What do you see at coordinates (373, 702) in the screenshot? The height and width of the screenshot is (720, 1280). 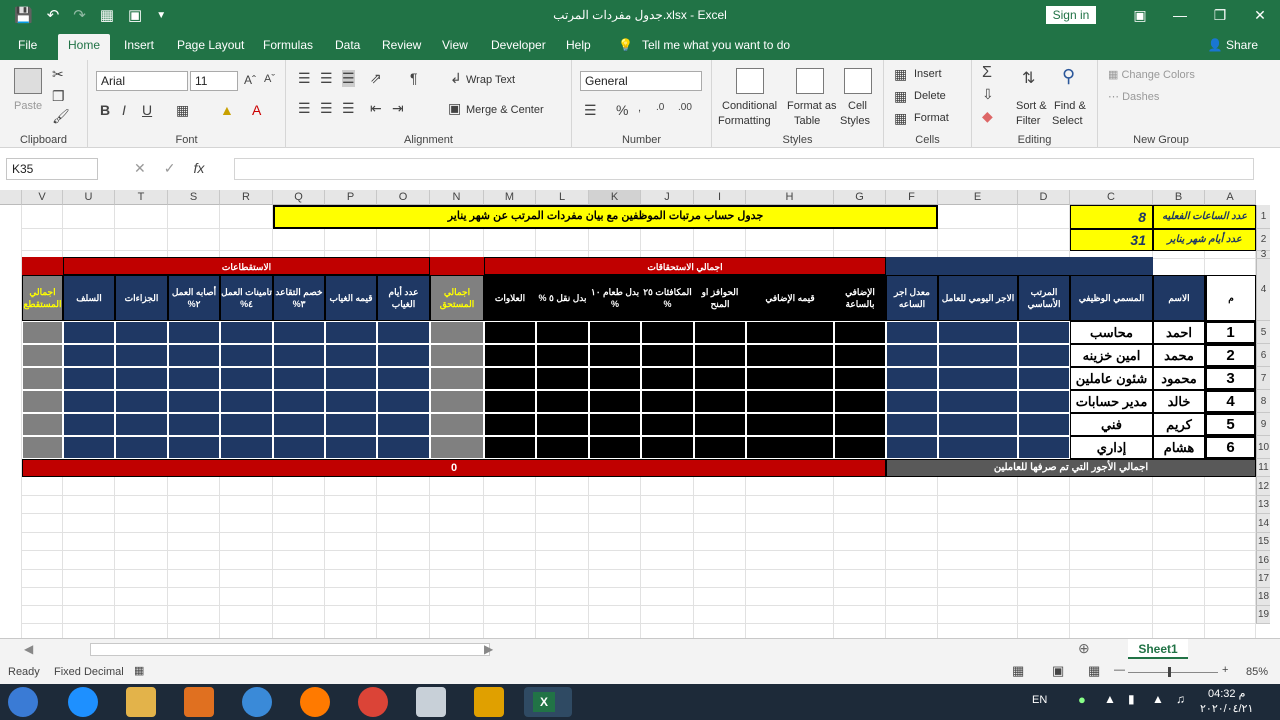 I see `chrome-icon` at bounding box center [373, 702].